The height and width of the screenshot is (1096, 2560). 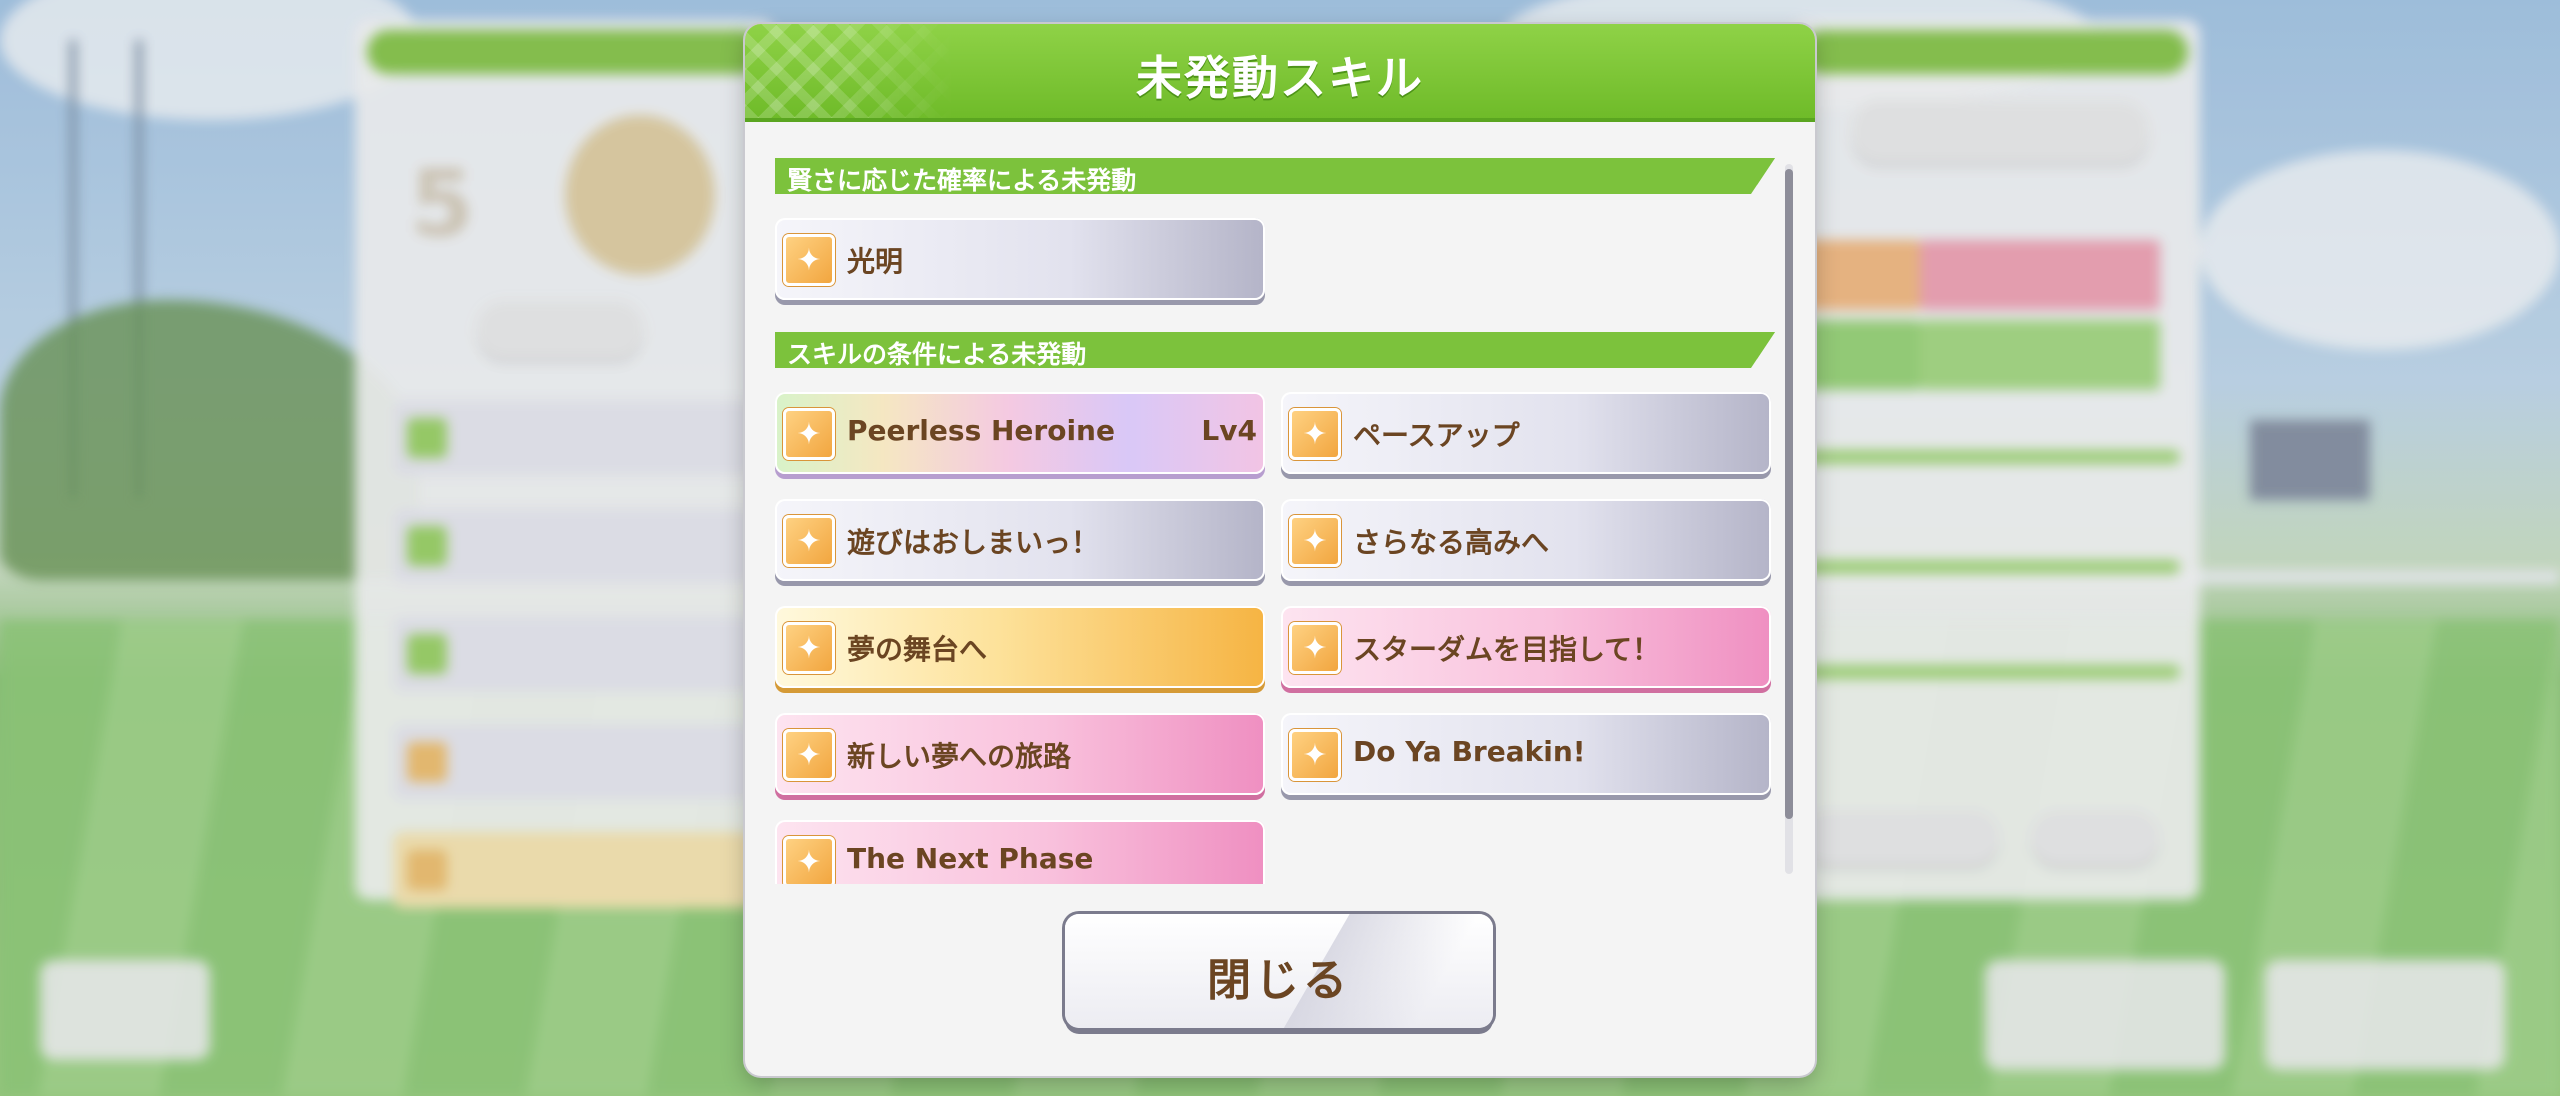 I want to click on close-button-label: 閉じる, so click(x=1279, y=980).